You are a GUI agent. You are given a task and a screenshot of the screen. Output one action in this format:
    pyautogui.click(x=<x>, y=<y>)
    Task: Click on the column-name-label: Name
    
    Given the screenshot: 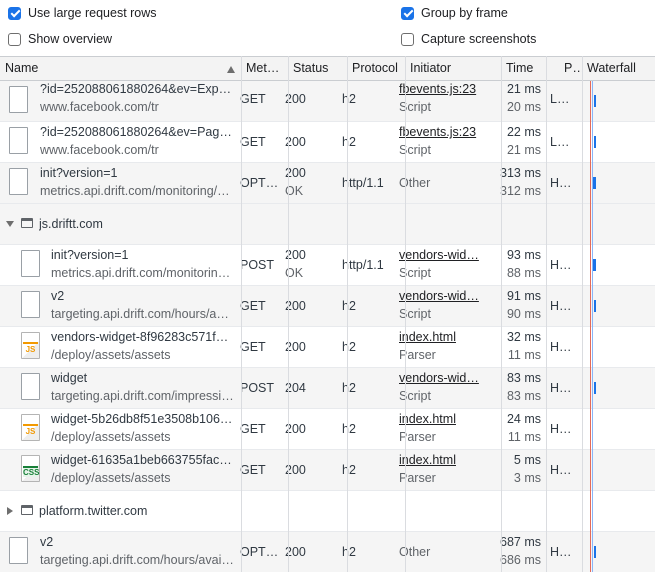 What is the action you would take?
    pyautogui.click(x=22, y=68)
    